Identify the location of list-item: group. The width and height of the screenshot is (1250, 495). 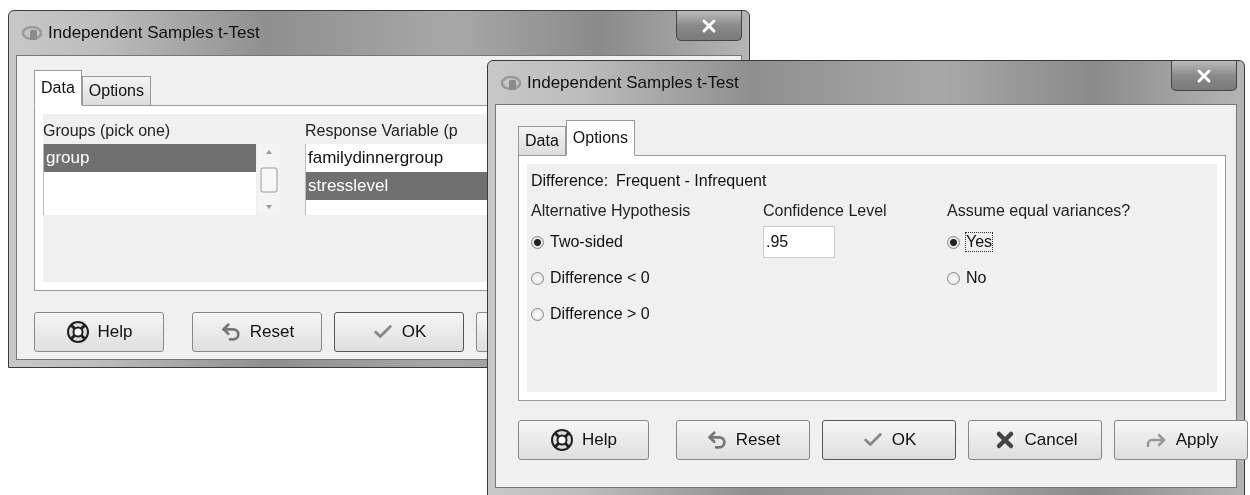
(150, 158).